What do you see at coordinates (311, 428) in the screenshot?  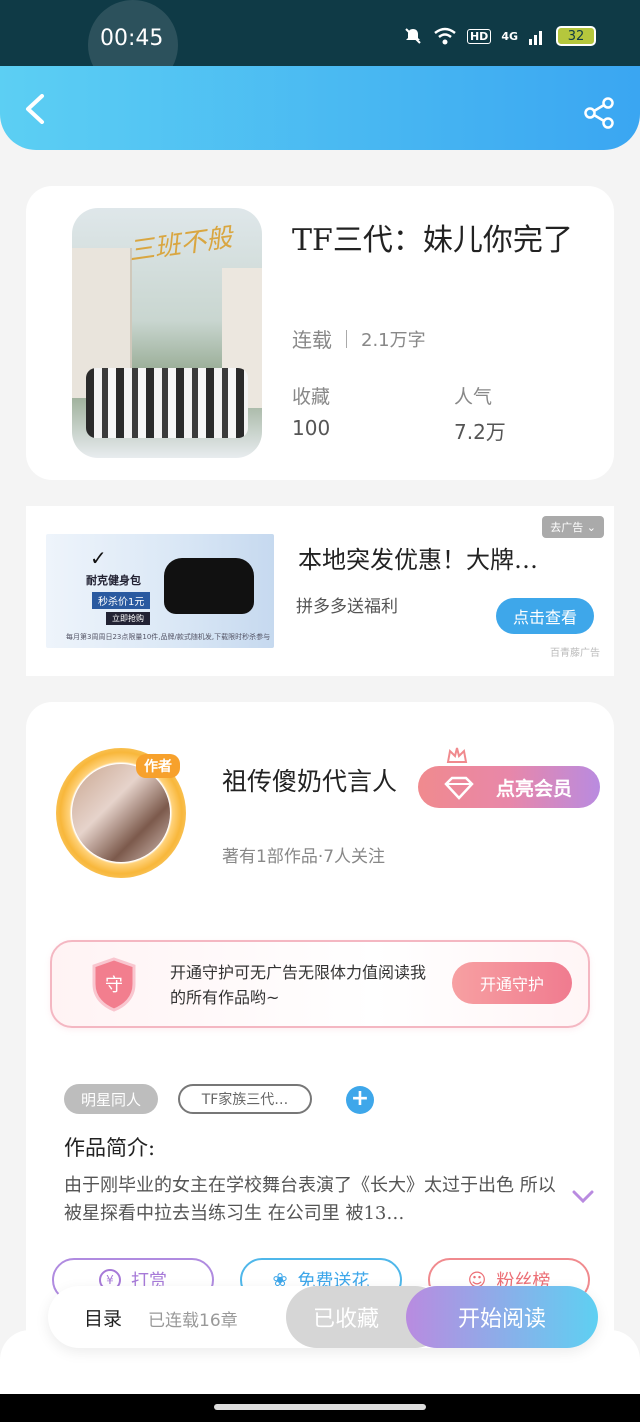 I see `favorites-value: 100` at bounding box center [311, 428].